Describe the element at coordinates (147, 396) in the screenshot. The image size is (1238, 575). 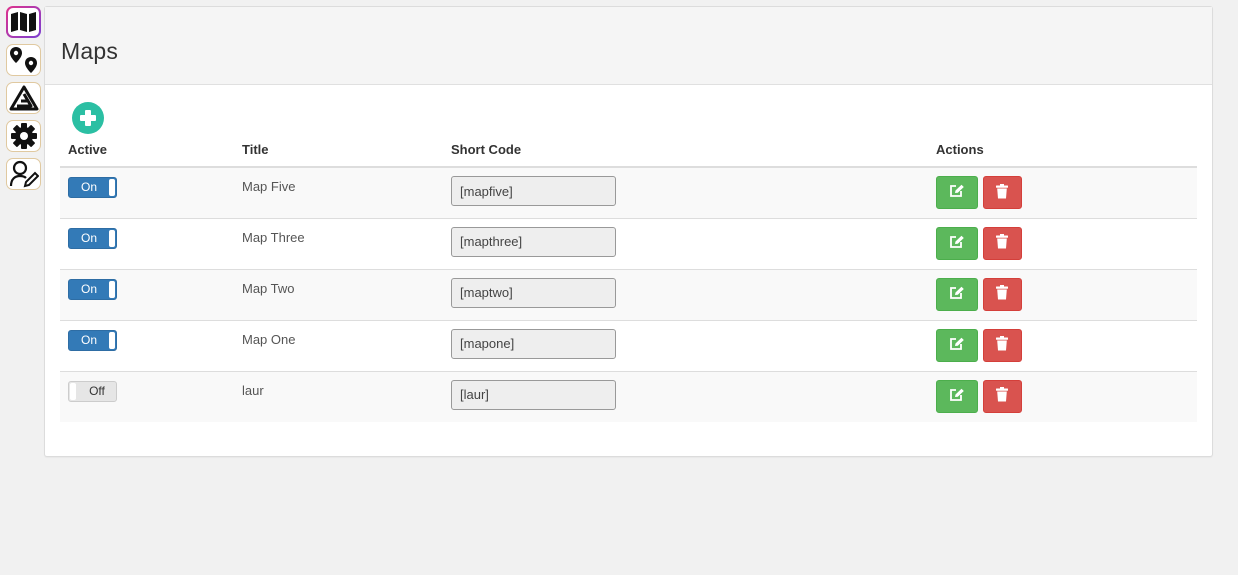
I see `active-cell: Off` at that location.